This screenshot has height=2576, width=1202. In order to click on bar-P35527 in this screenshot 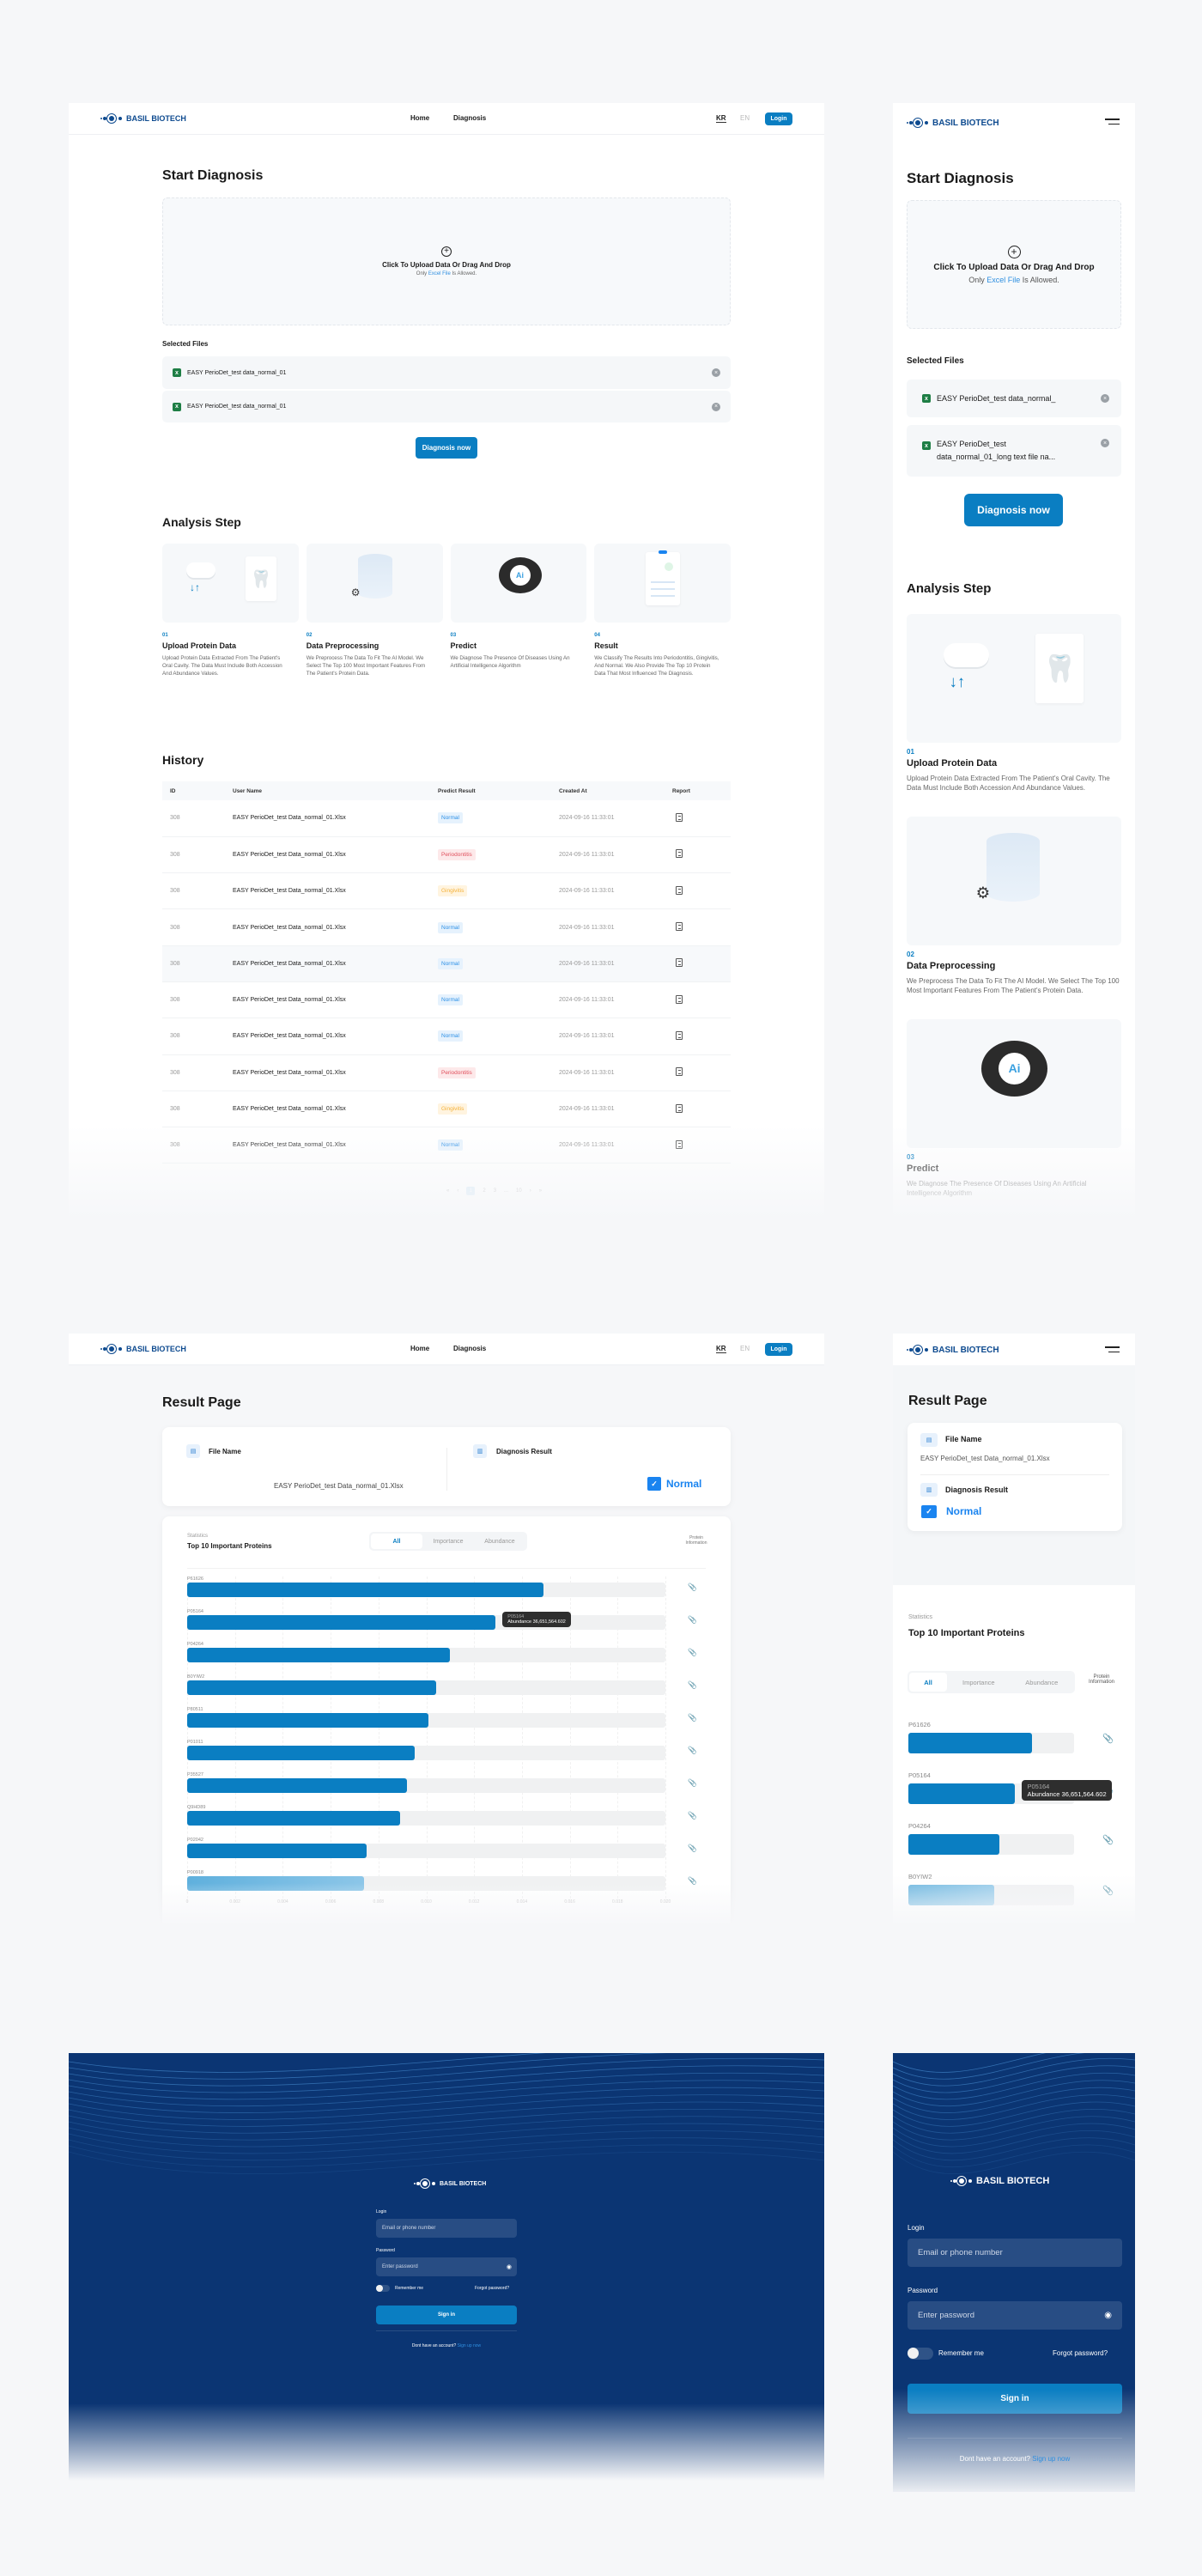, I will do `click(297, 1785)`.